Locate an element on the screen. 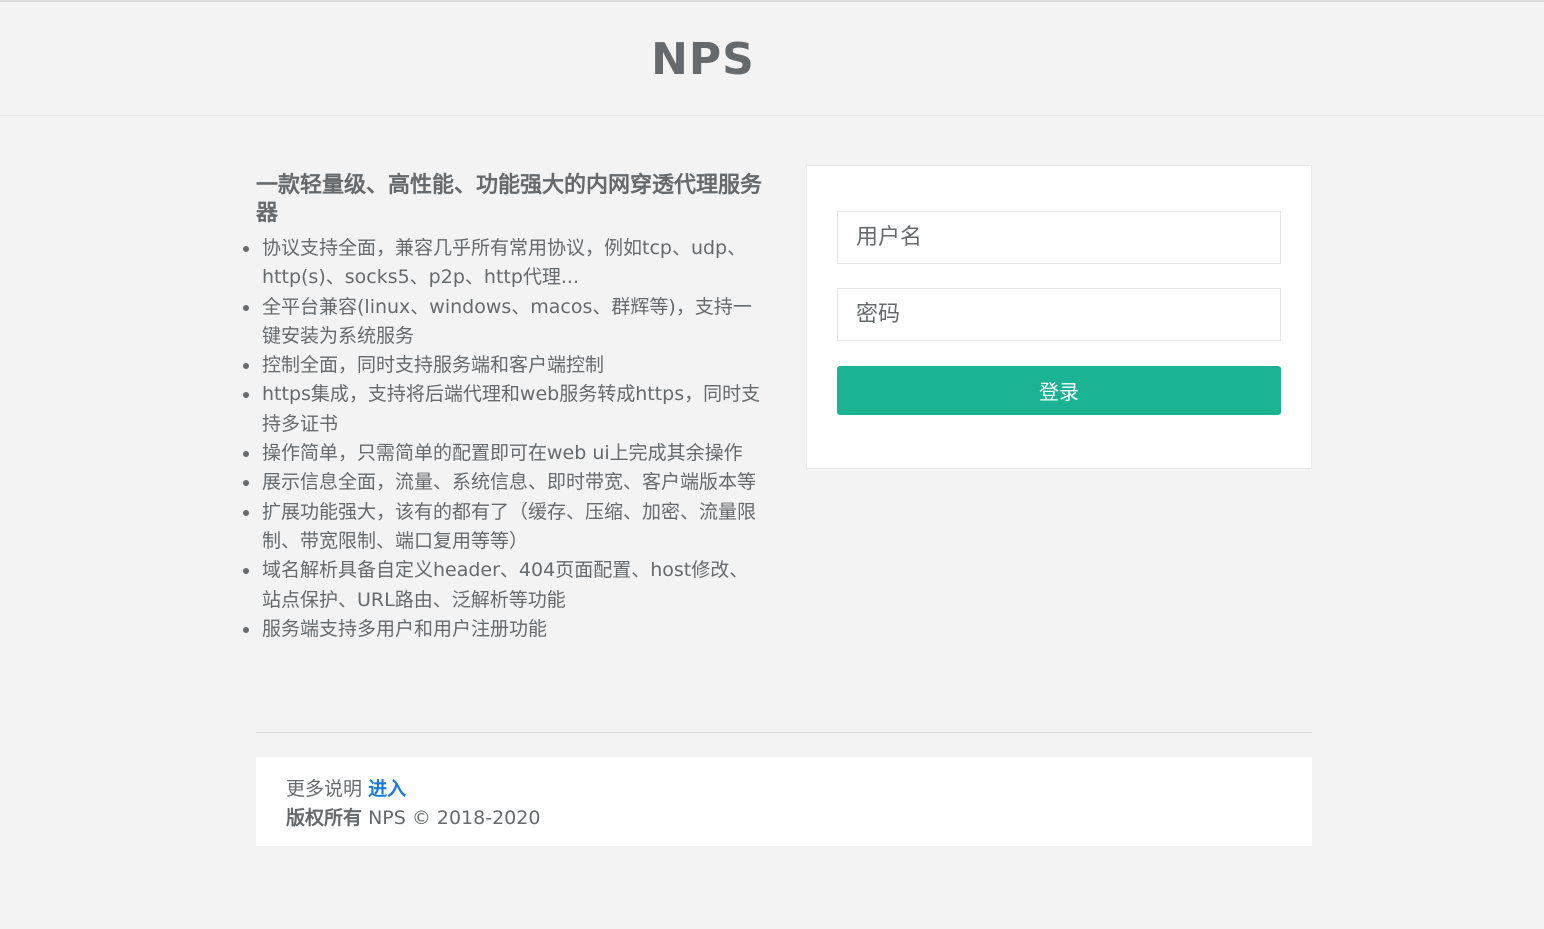 This screenshot has width=1544, height=929. list-item: 控制全面，同时支持服务端和客户端控制 is located at coordinates (504, 365).